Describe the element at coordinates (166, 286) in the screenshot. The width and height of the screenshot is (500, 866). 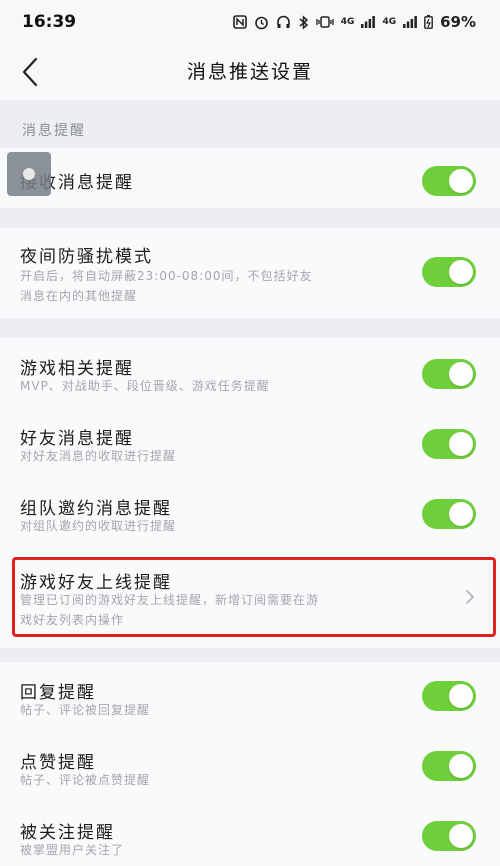
I see `row-desc: 开启后，将自动屏蔽23:00-08:00间，不包括好友消息在内的其他提醒` at that location.